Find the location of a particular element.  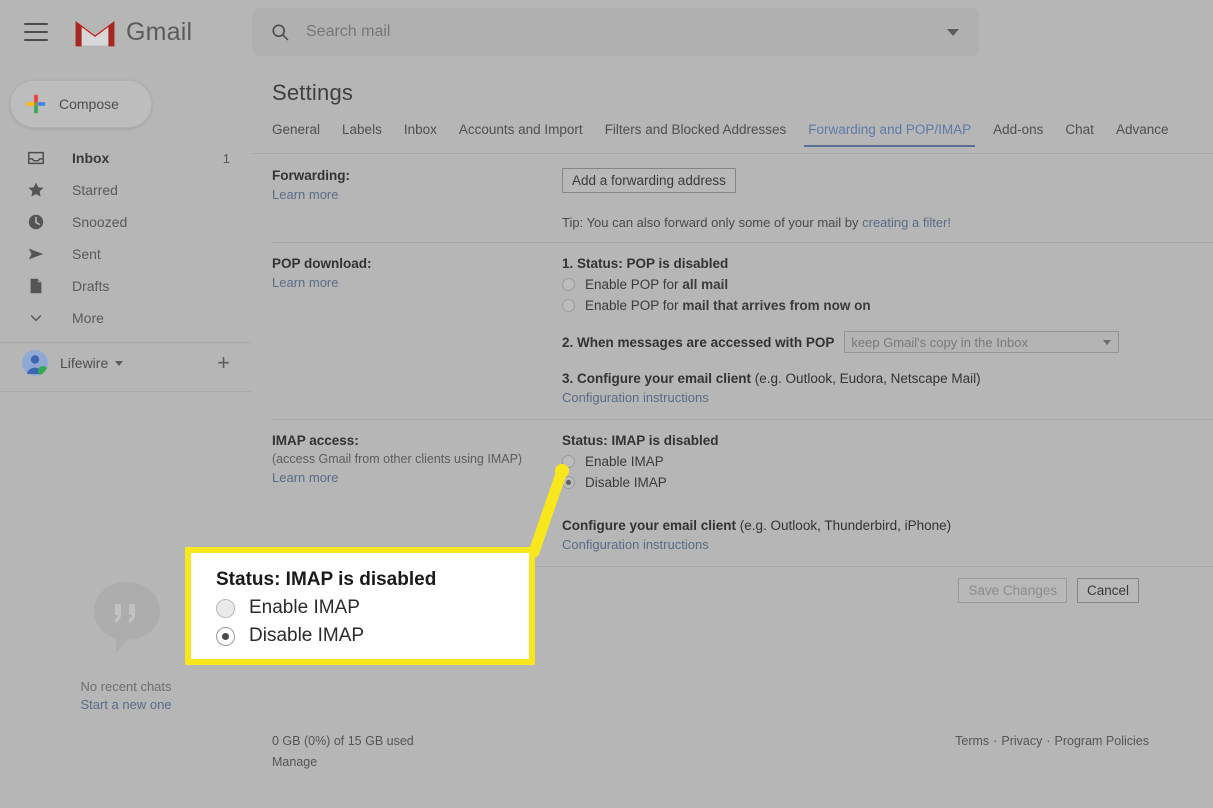

imap-enable-radio is located at coordinates (568, 461).